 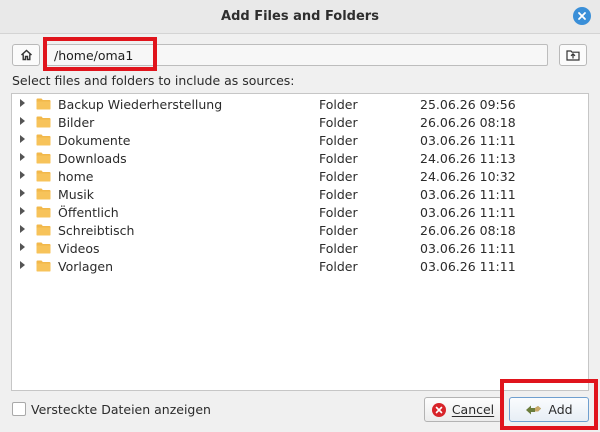 What do you see at coordinates (300, 248) in the screenshot?
I see `list-item: Videos Folder 03.06.26 11:11` at bounding box center [300, 248].